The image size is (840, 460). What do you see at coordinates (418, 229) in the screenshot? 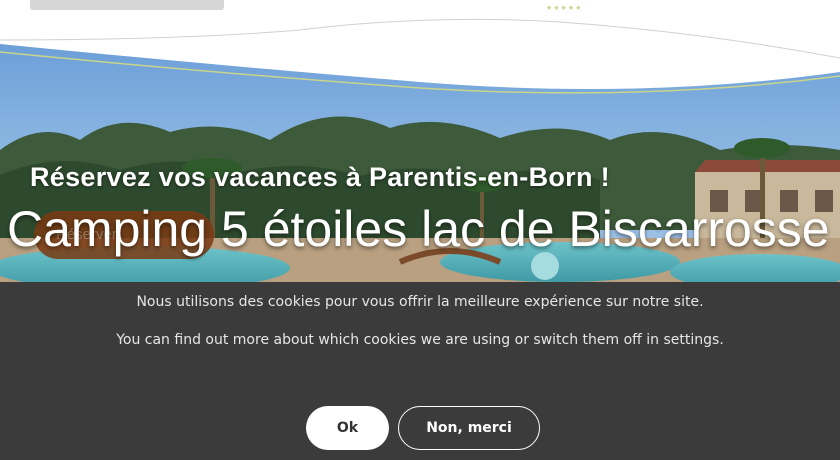
I see `hero-title: Camping 5 étoiles lac de Biscarrosse` at bounding box center [418, 229].